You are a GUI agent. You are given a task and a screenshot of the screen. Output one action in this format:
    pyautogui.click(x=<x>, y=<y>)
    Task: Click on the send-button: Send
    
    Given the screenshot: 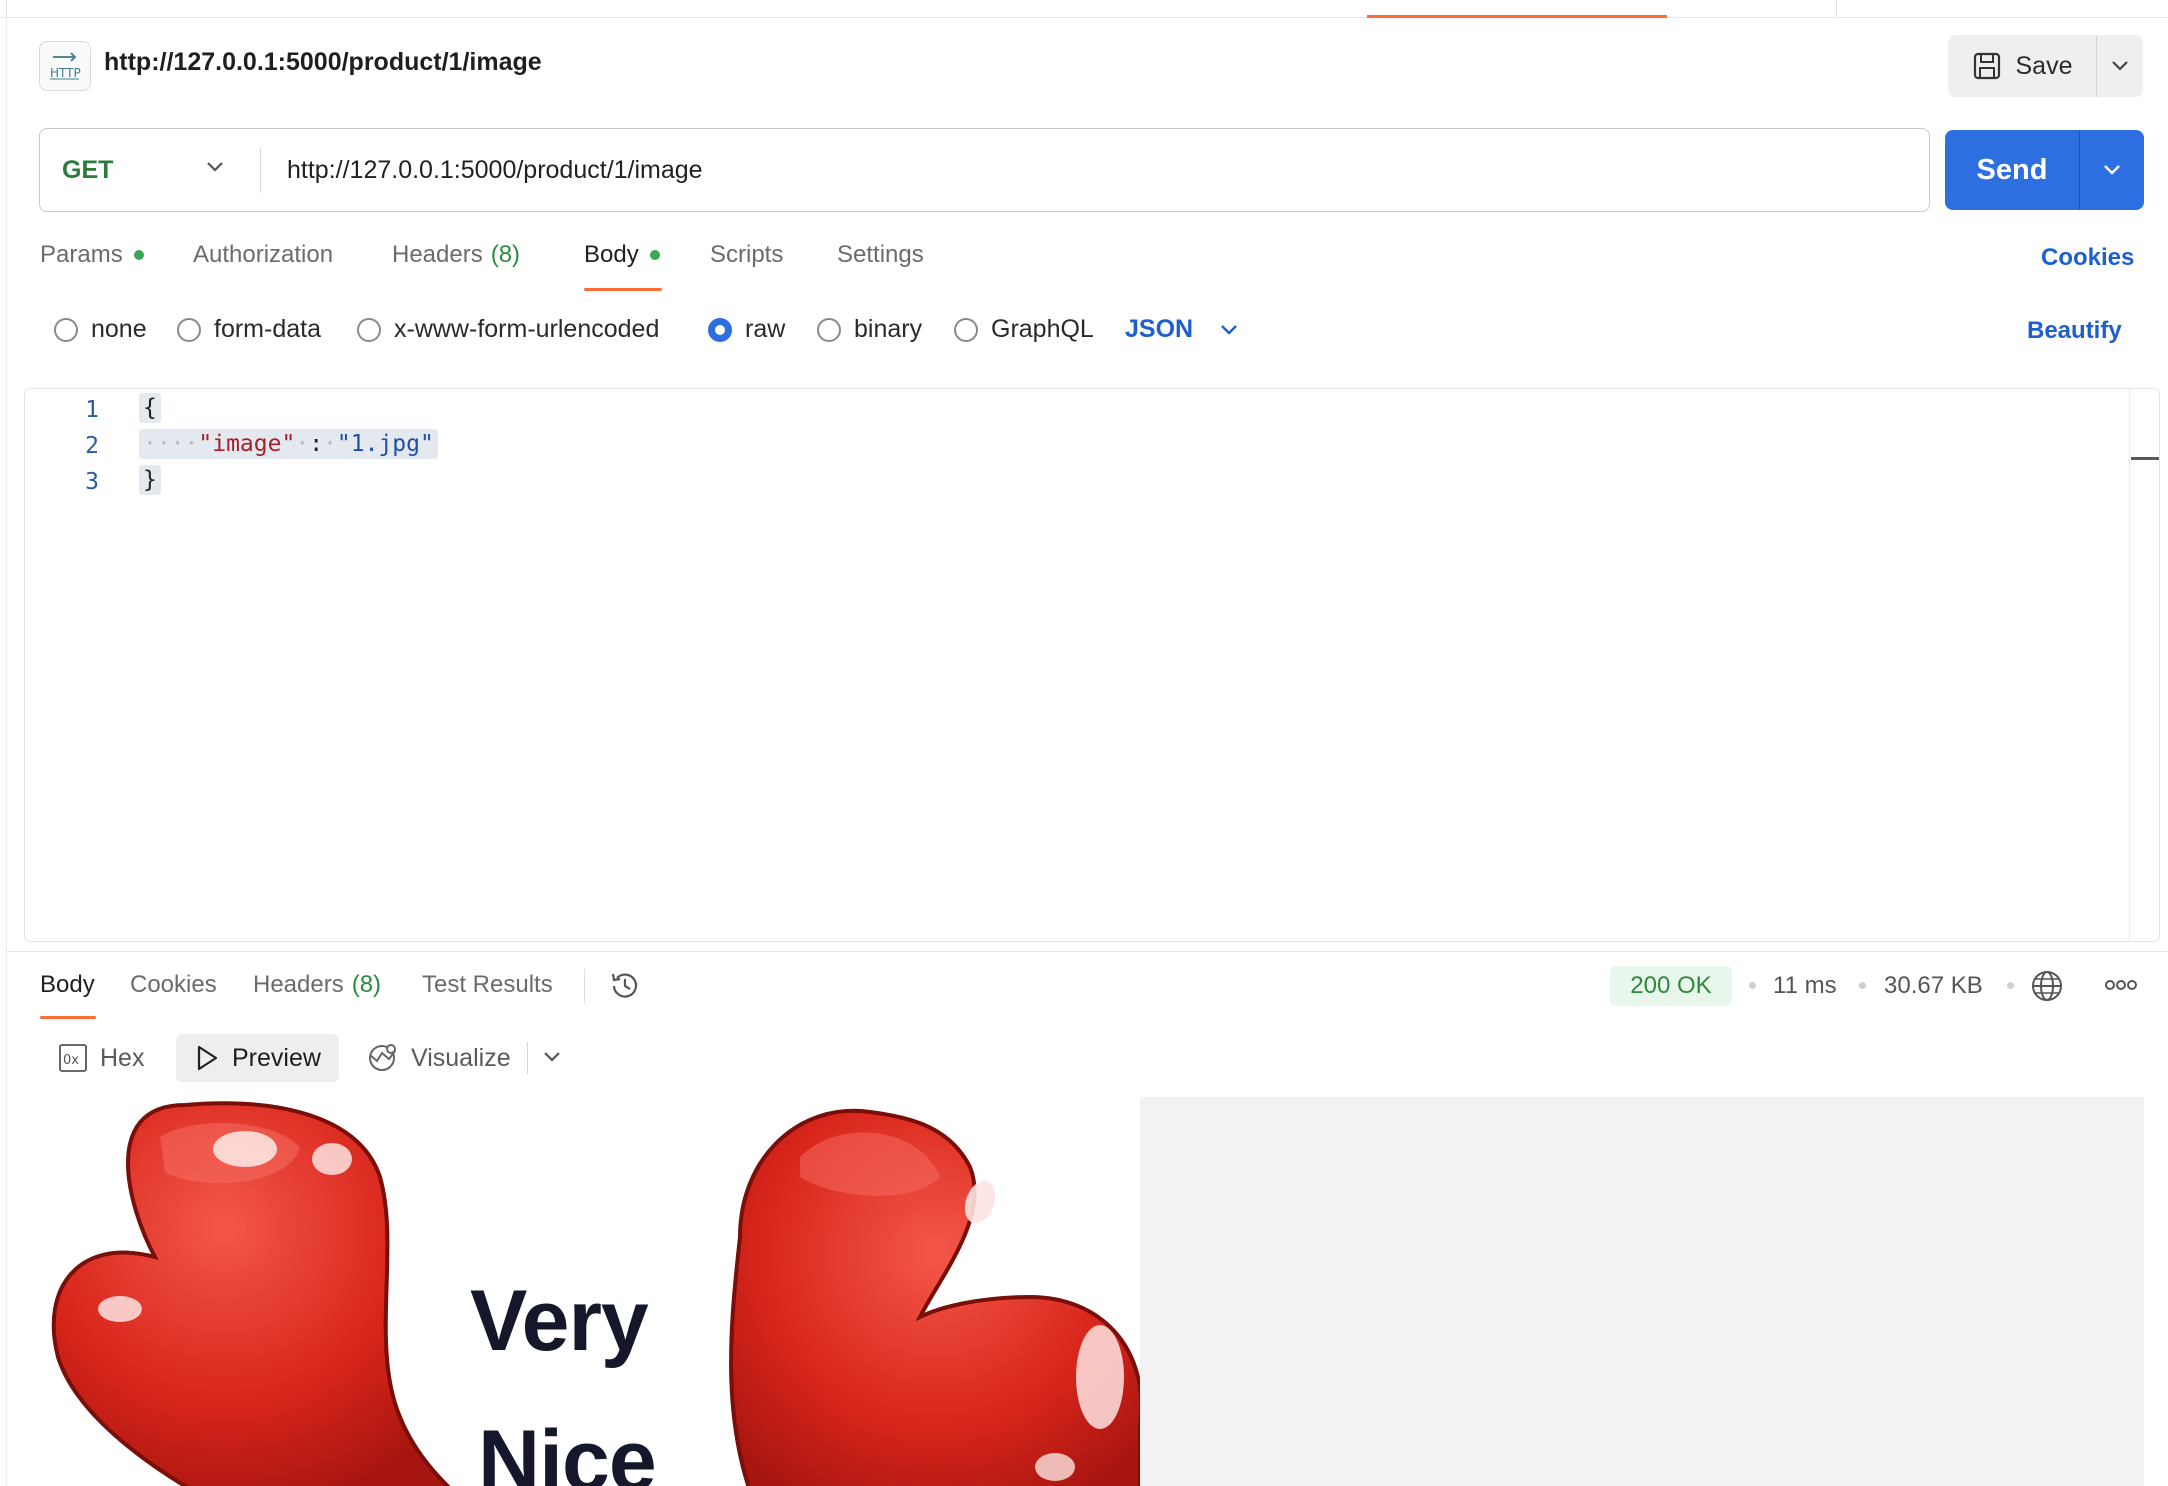 What is the action you would take?
    pyautogui.click(x=2012, y=170)
    